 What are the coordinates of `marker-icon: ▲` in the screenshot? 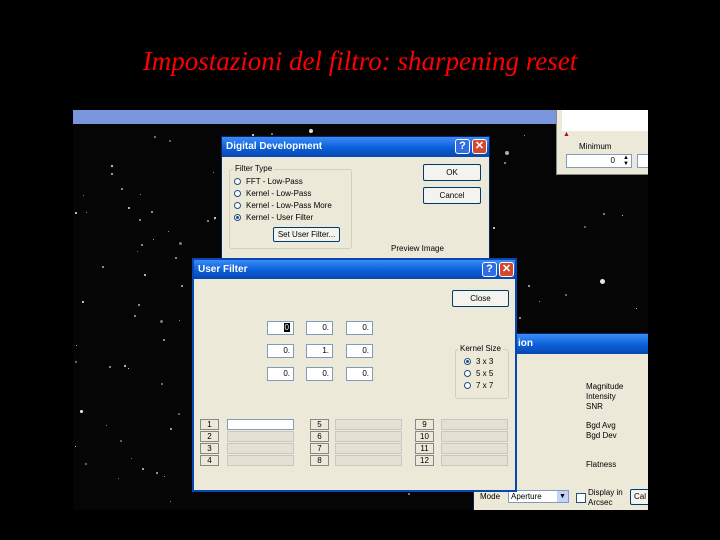 It's located at (566, 134).